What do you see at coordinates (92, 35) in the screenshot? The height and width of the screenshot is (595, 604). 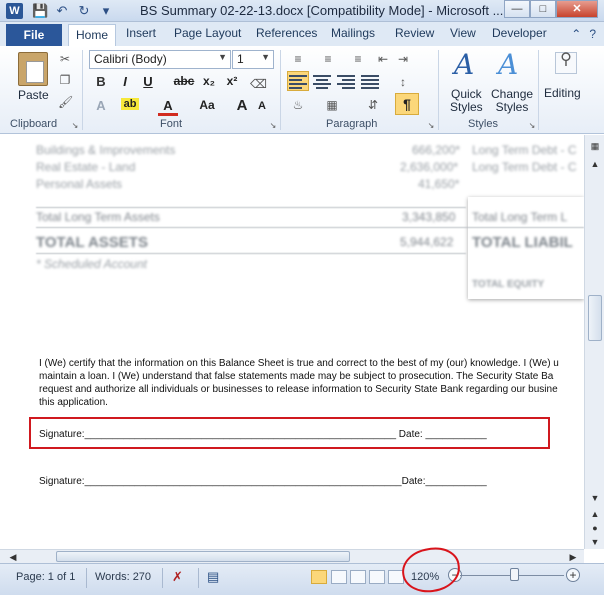 I see `tab-home: Home` at bounding box center [92, 35].